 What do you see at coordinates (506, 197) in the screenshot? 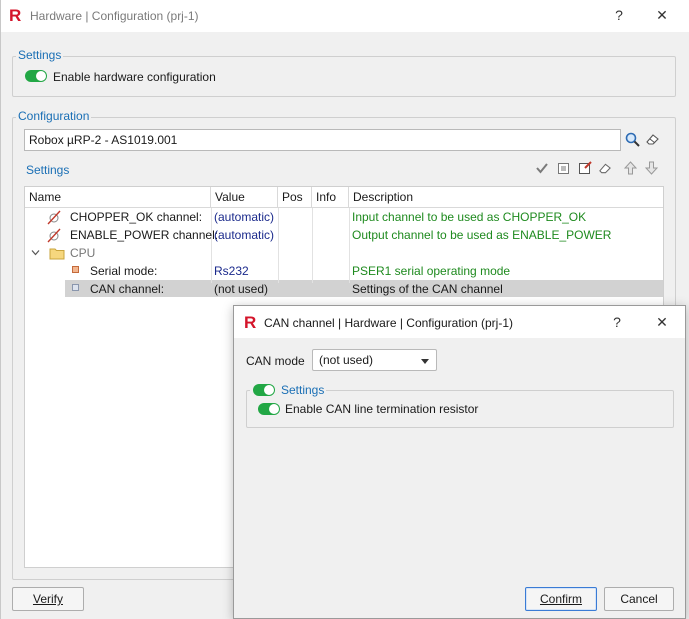
I see `column-header-description: Description` at bounding box center [506, 197].